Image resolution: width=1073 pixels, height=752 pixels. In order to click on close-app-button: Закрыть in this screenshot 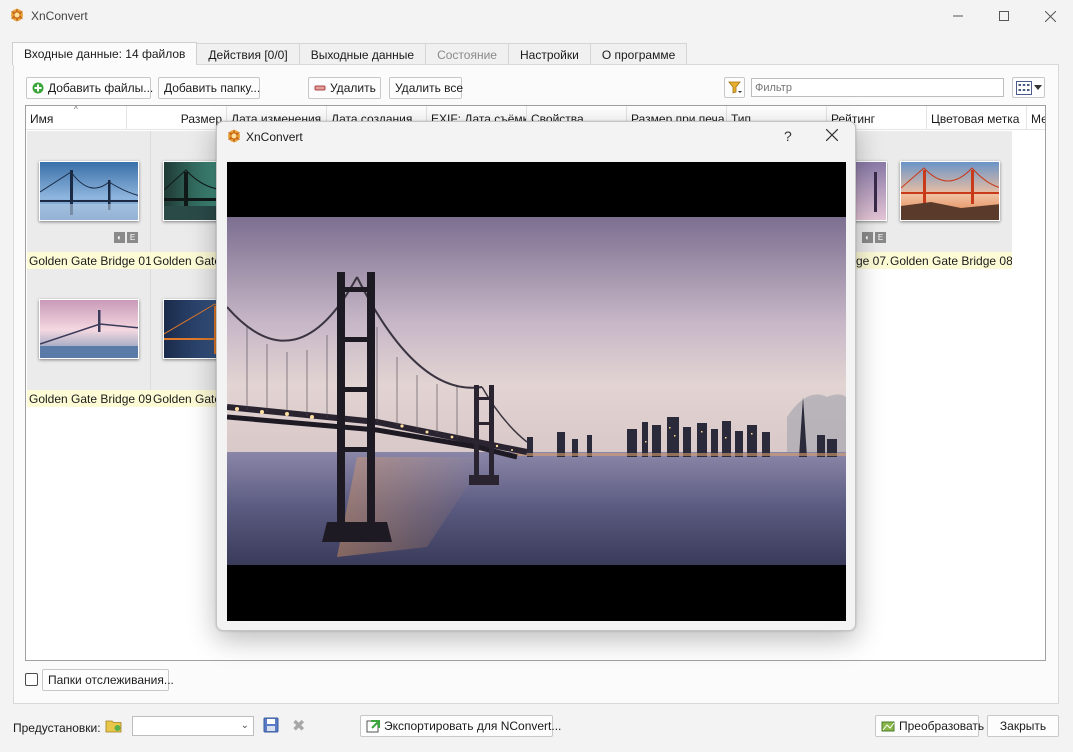, I will do `click(1023, 726)`.